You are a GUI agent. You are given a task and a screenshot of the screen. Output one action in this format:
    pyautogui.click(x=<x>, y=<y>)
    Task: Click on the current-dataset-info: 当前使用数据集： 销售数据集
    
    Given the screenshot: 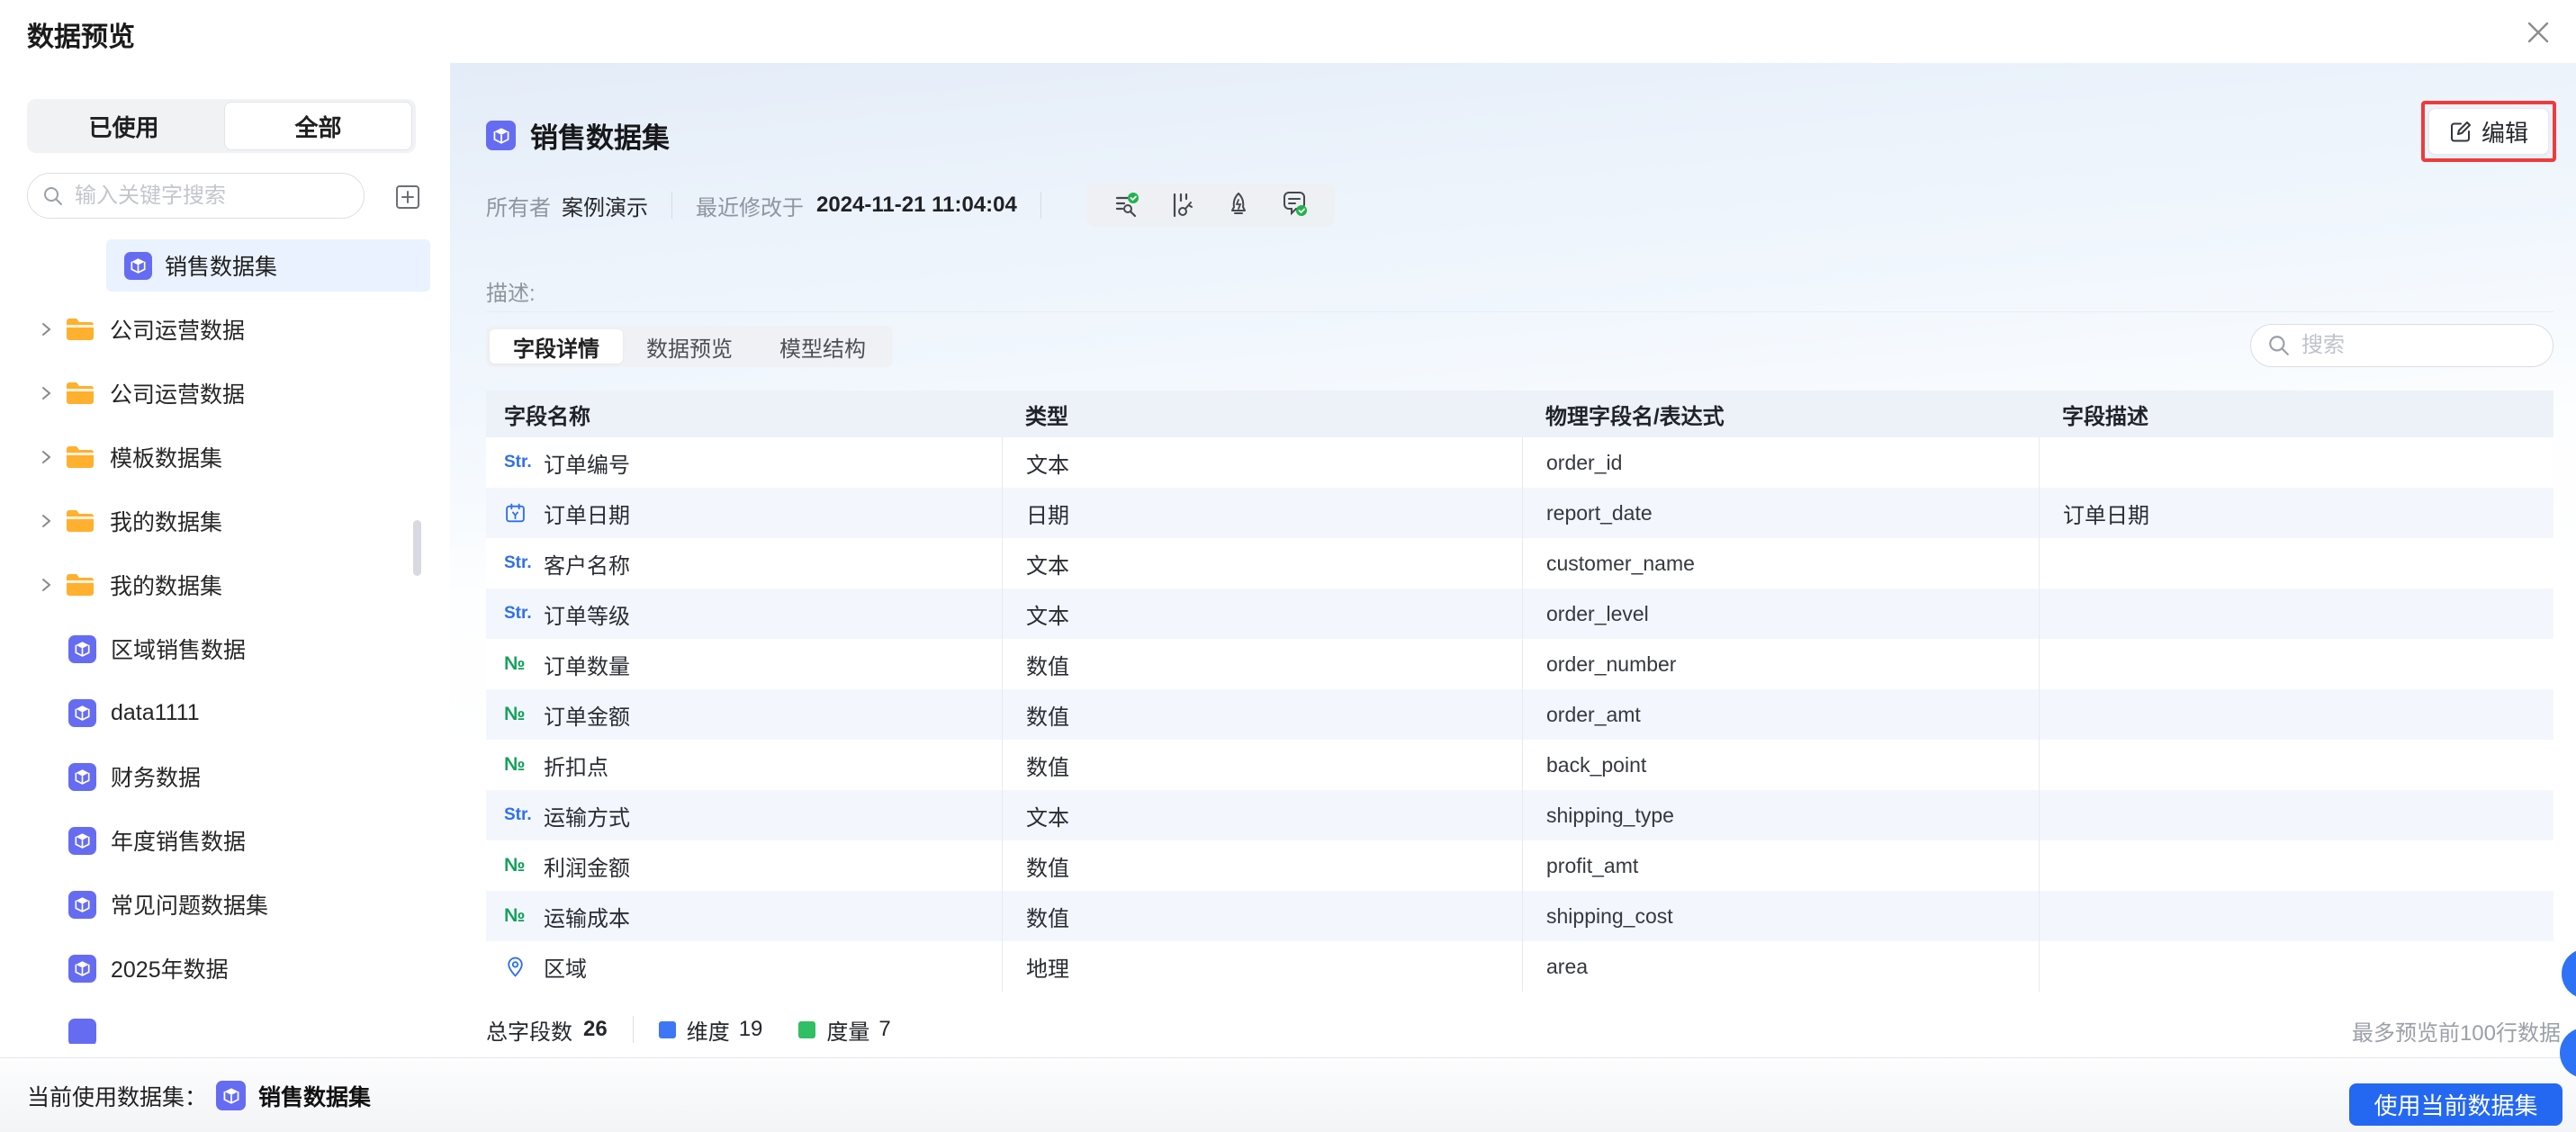 What is the action you would take?
    pyautogui.click(x=199, y=1095)
    